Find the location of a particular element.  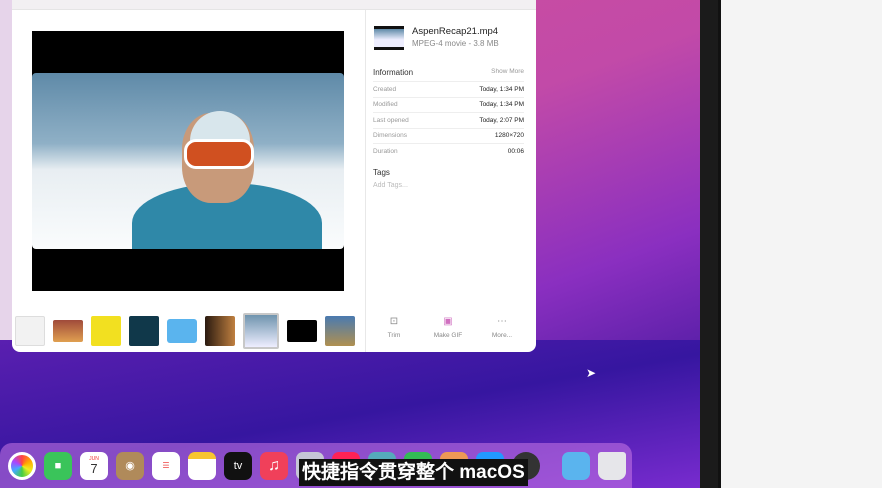

window-toolbar is located at coordinates (274, 5).